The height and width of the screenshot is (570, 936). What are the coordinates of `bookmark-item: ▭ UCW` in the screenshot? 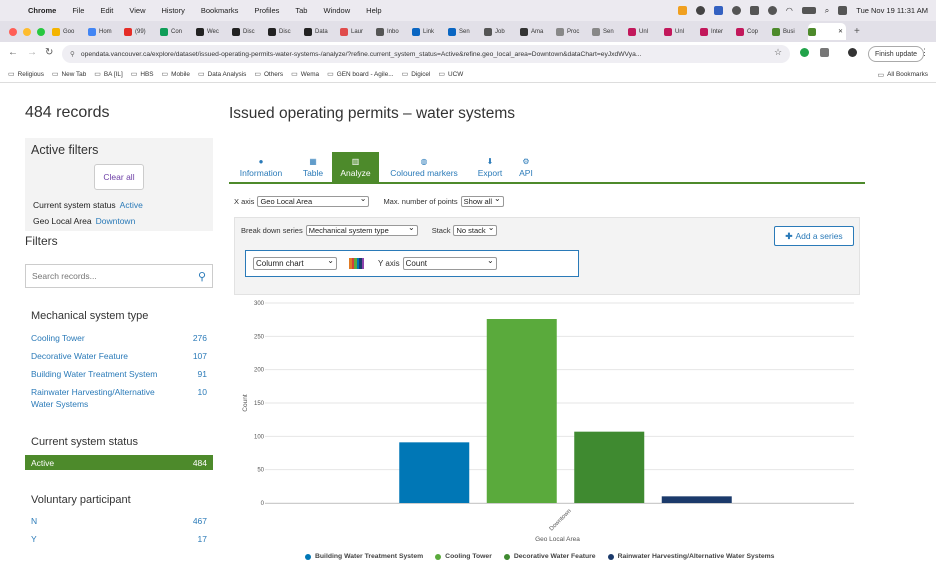 It's located at (450, 74).